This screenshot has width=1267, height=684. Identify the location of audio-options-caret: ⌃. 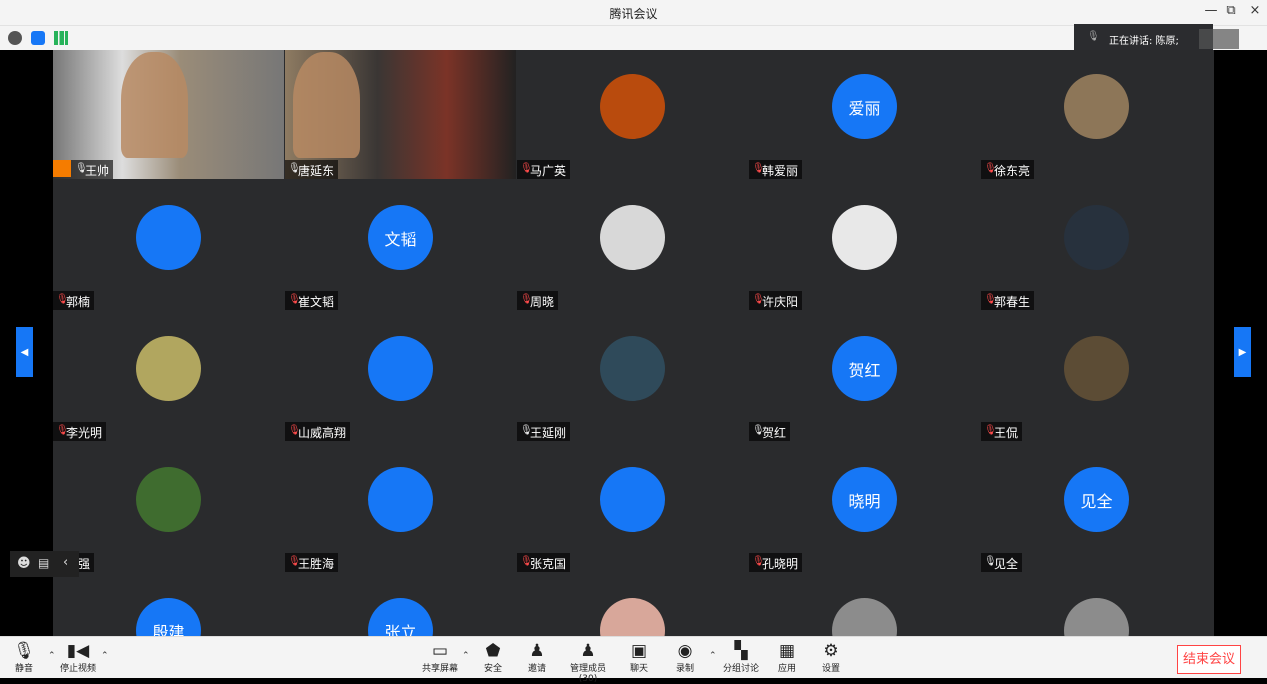
(52, 656).